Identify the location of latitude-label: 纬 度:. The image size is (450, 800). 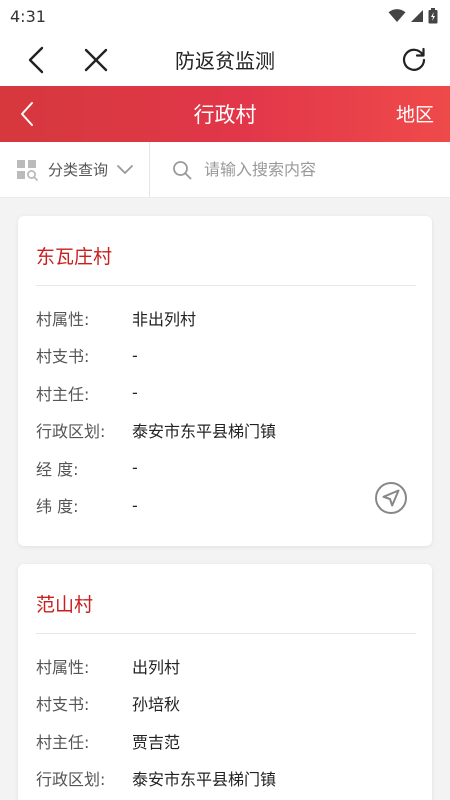
(57, 507).